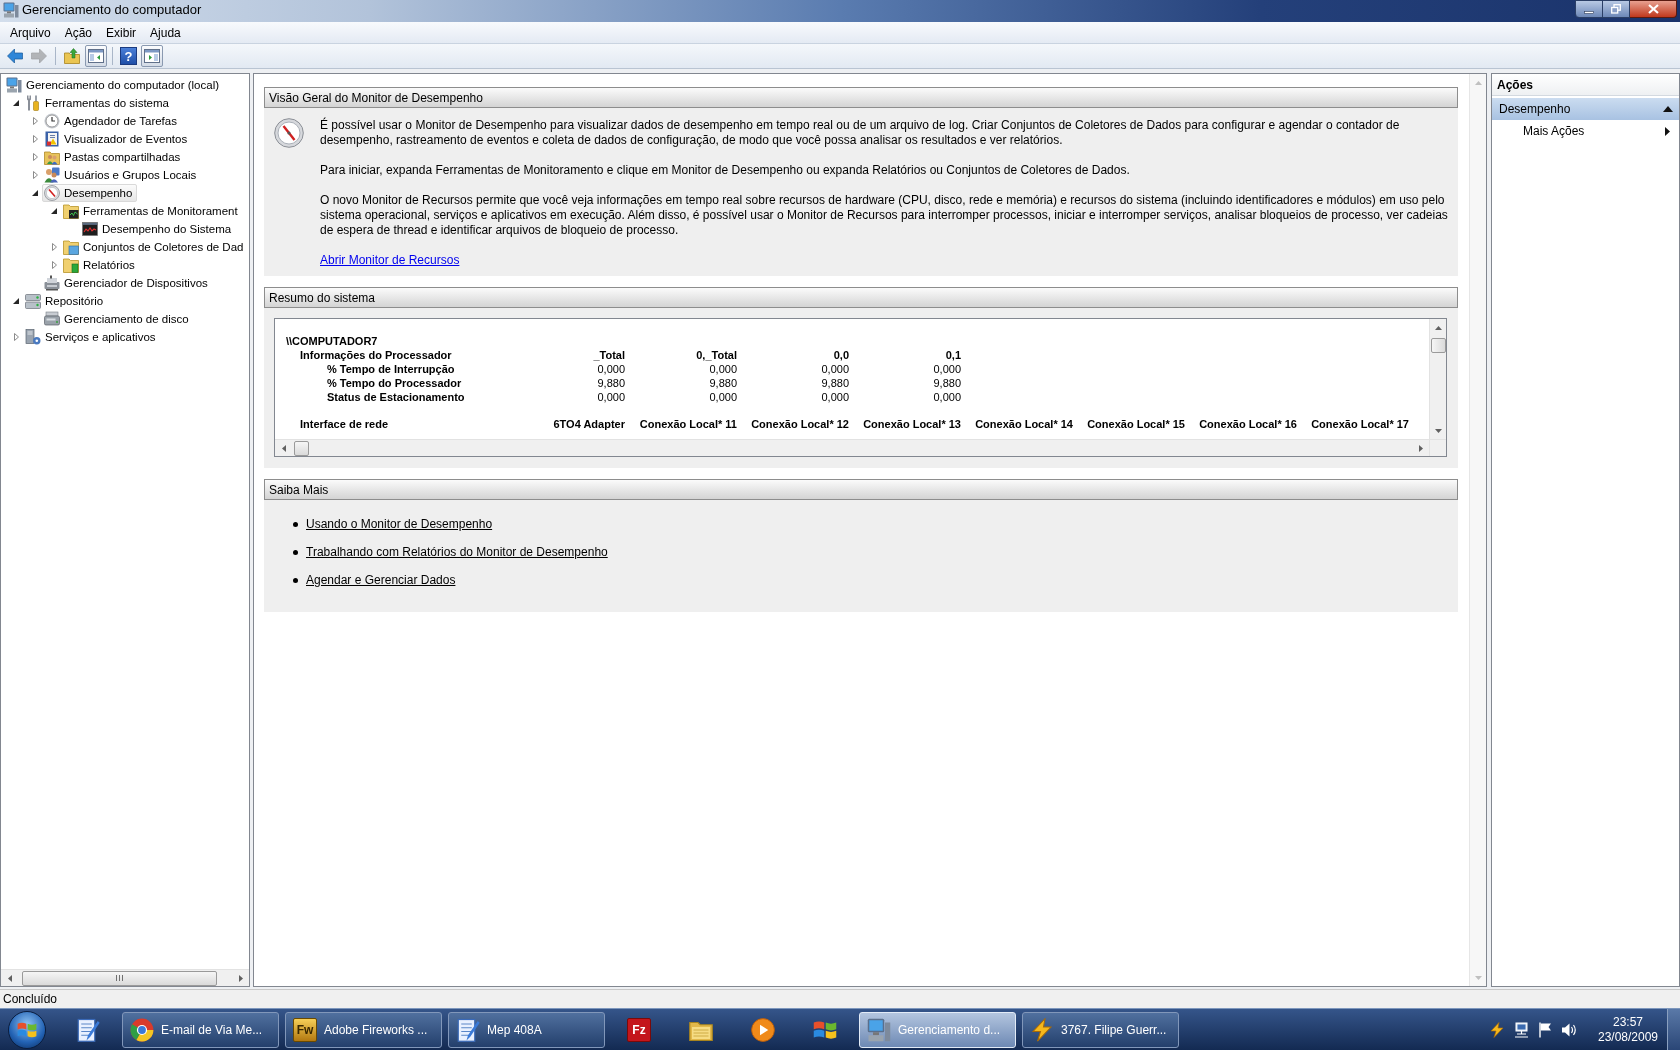 The height and width of the screenshot is (1050, 1680). What do you see at coordinates (526, 1029) in the screenshot?
I see `taskbar-button: Mep 408A` at bounding box center [526, 1029].